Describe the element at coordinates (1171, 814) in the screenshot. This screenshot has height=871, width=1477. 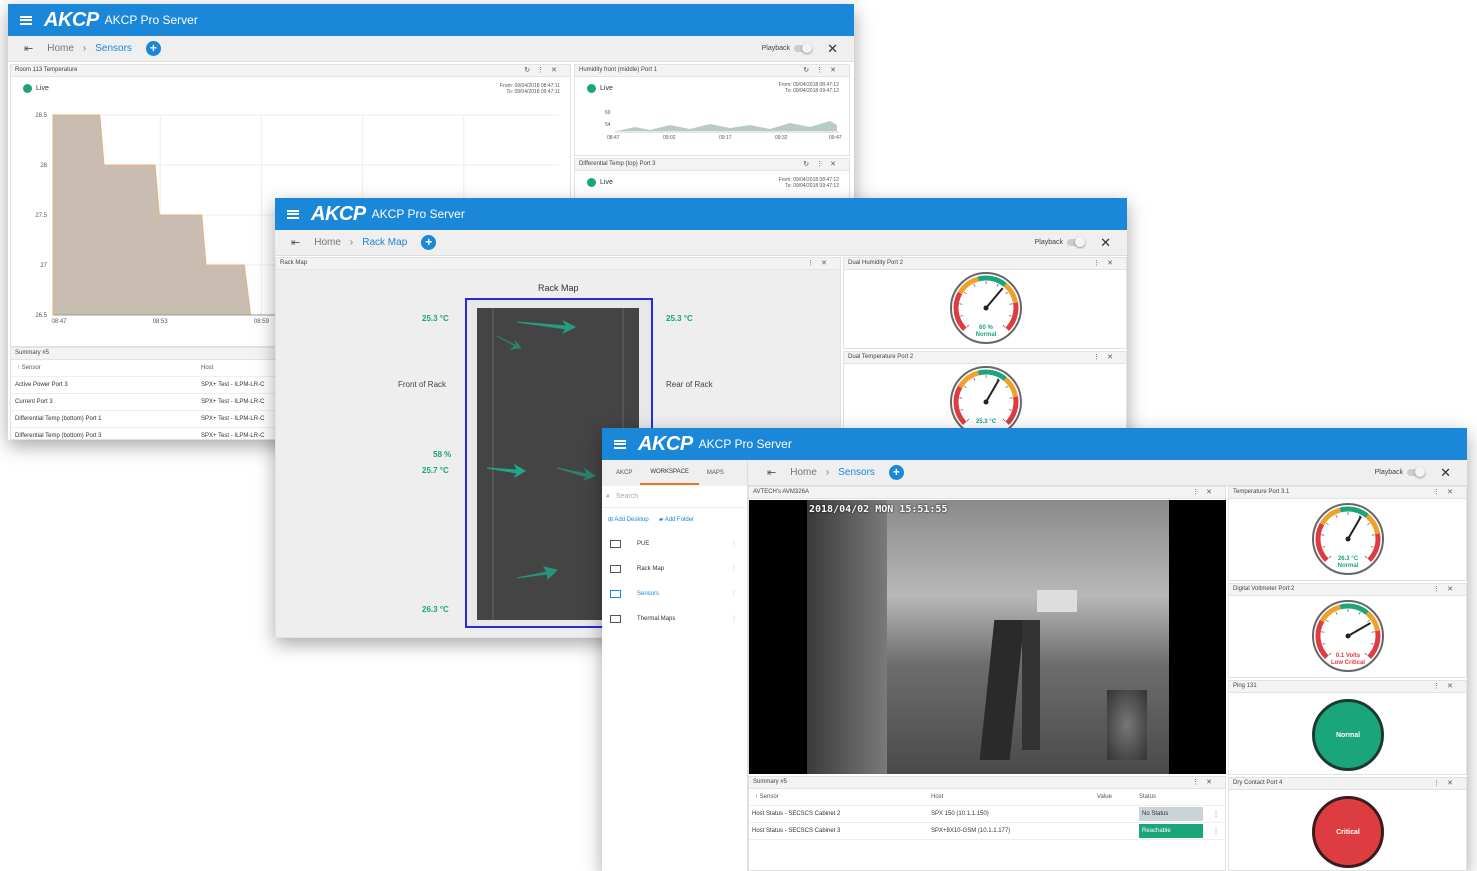
I see `status-badge: No Status` at that location.